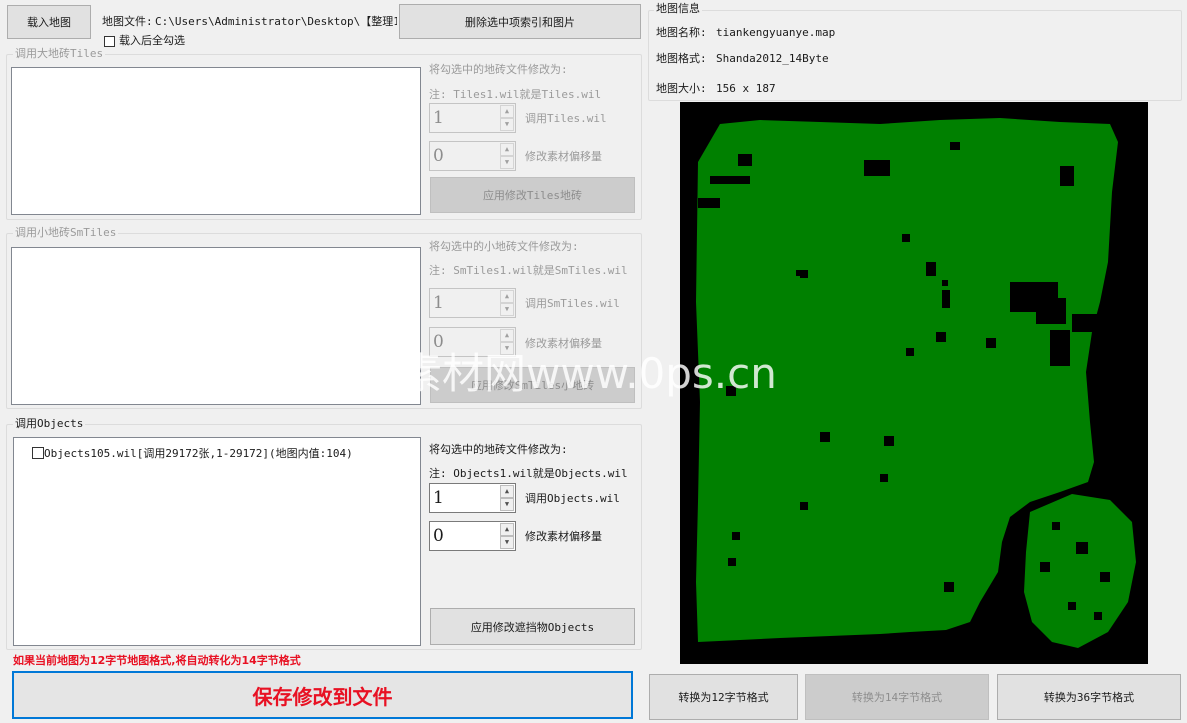 Image resolution: width=1187 pixels, height=723 pixels. I want to click on objects-change-label: 将勾选中的地砖文件修改为:, so click(498, 449).